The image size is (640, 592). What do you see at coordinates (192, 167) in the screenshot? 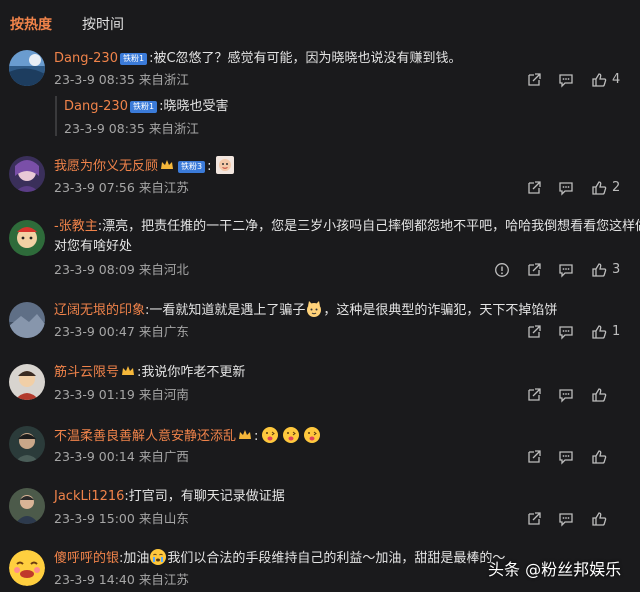
I see `fan-badge: 铁粉3` at bounding box center [192, 167].